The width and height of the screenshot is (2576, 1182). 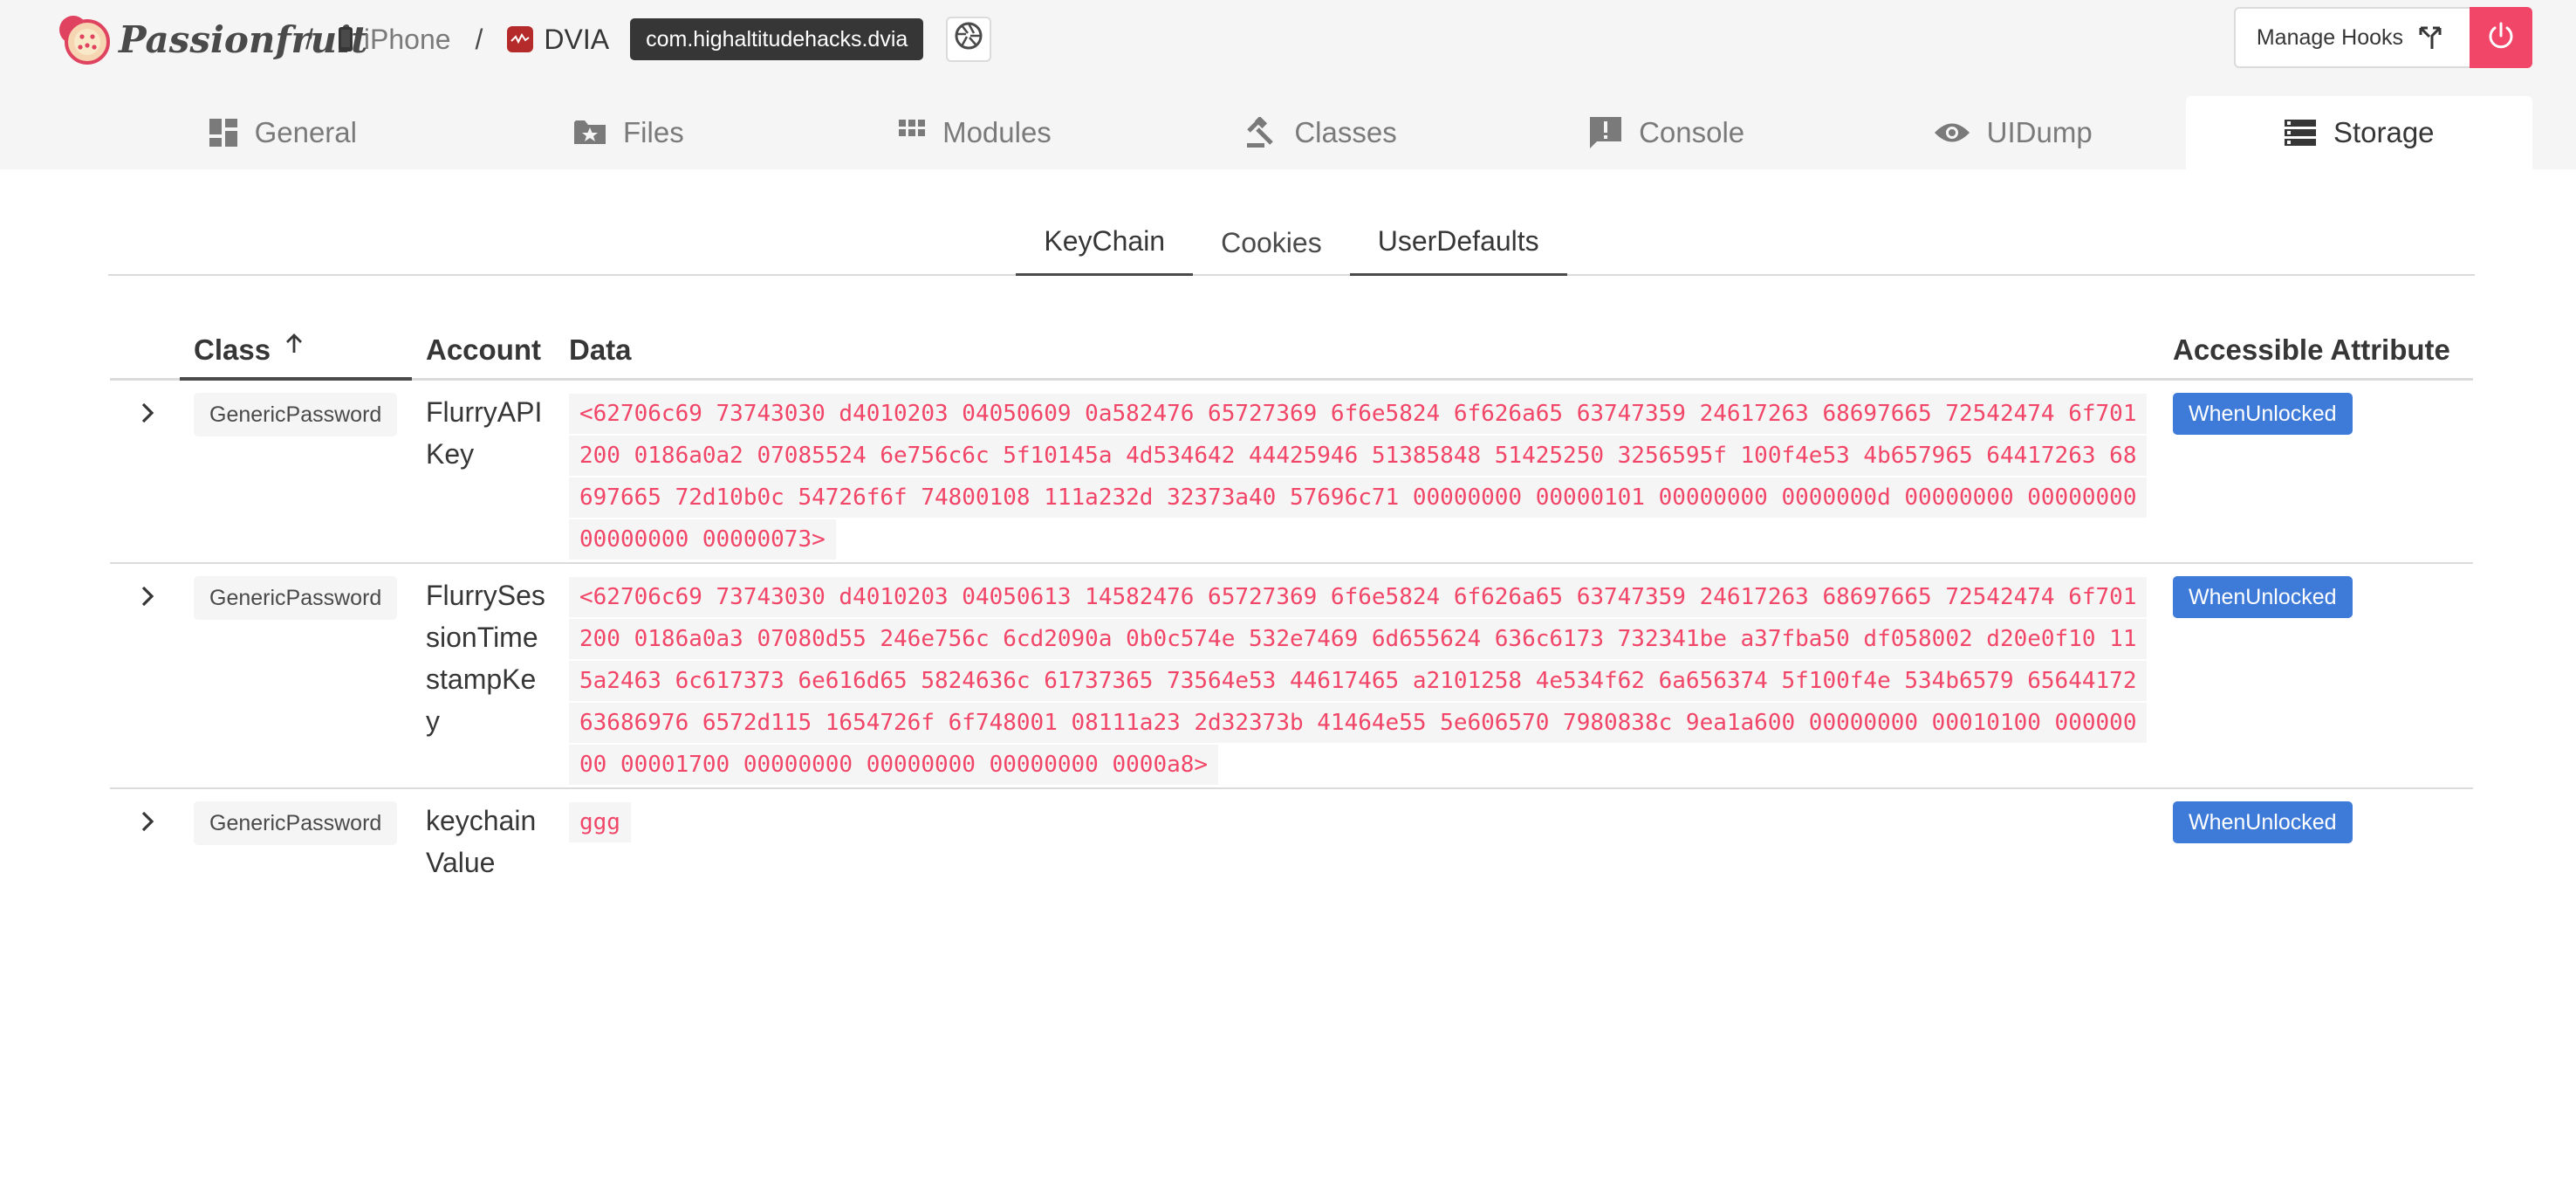 What do you see at coordinates (485, 433) in the screenshot?
I see `account-value: FlurryAPIKey` at bounding box center [485, 433].